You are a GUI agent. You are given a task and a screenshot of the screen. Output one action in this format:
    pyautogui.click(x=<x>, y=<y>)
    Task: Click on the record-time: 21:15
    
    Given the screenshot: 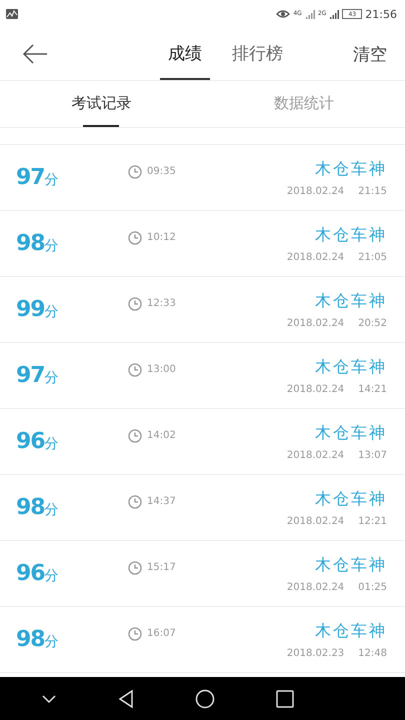 What is the action you would take?
    pyautogui.click(x=372, y=191)
    